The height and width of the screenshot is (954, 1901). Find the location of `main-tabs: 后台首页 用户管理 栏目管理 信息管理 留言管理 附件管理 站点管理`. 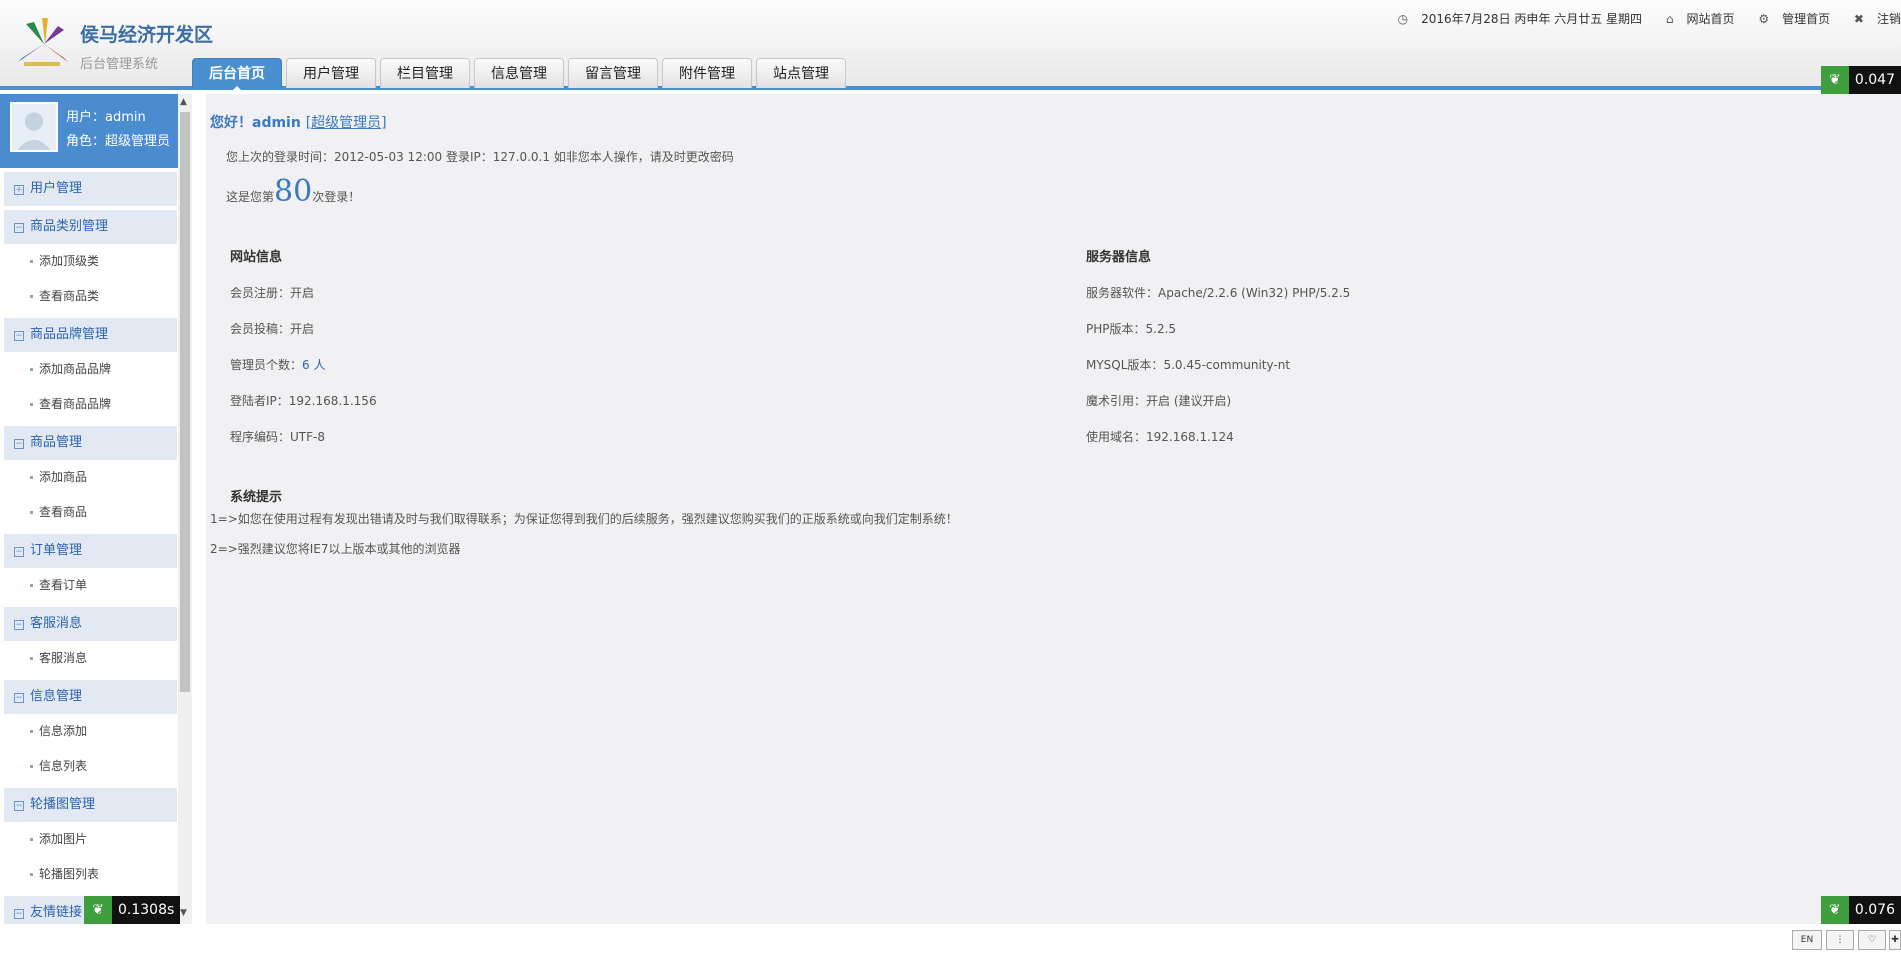

main-tabs: 后台首页 用户管理 栏目管理 信息管理 留言管理 附件管理 站点管理 is located at coordinates (521, 74).